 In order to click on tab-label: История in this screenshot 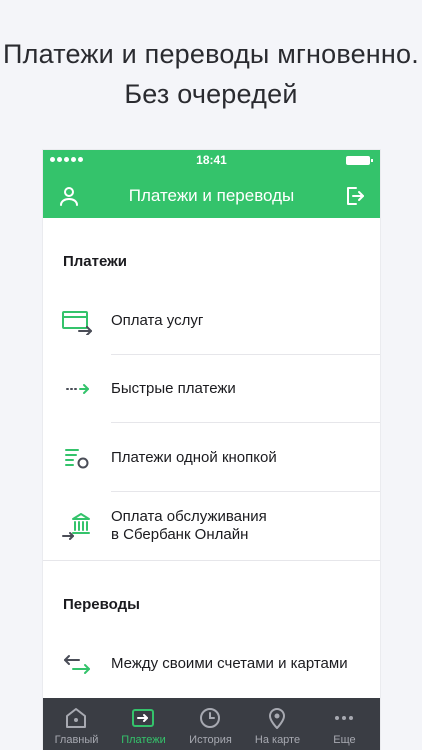, I will do `click(210, 740)`.